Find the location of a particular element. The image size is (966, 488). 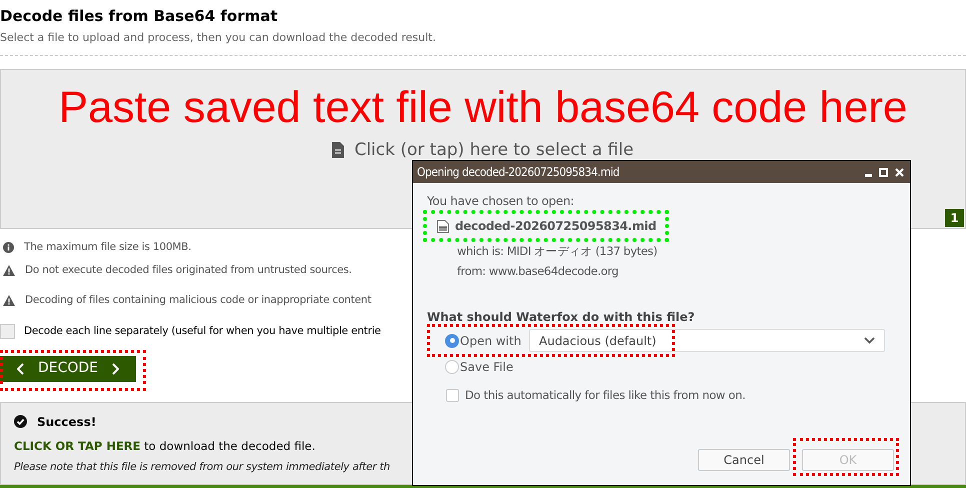

note-text: The maximum file size is 100MB. is located at coordinates (108, 247).